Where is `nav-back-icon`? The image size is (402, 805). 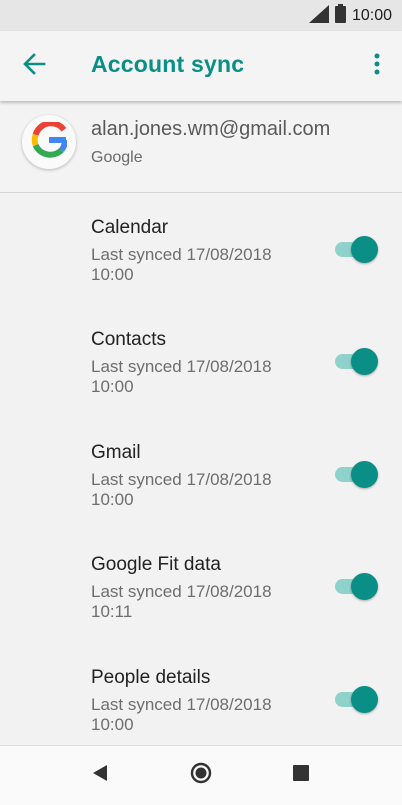 nav-back-icon is located at coordinates (100, 775).